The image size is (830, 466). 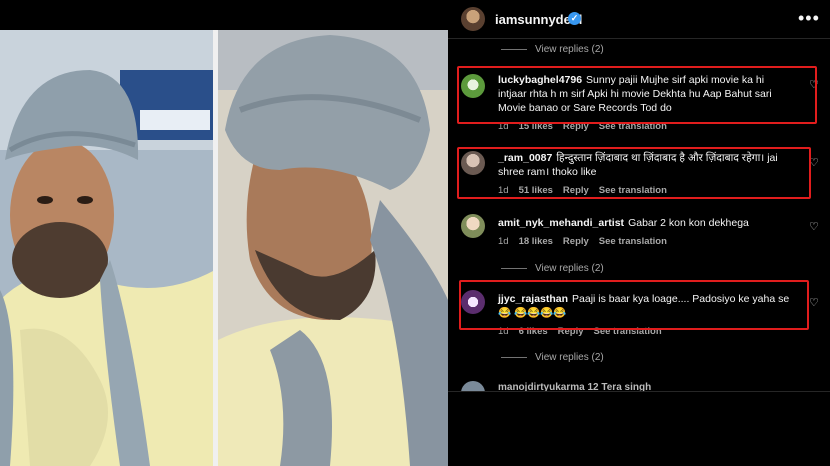 I want to click on comment-username: luckybaghel4796, so click(x=540, y=80).